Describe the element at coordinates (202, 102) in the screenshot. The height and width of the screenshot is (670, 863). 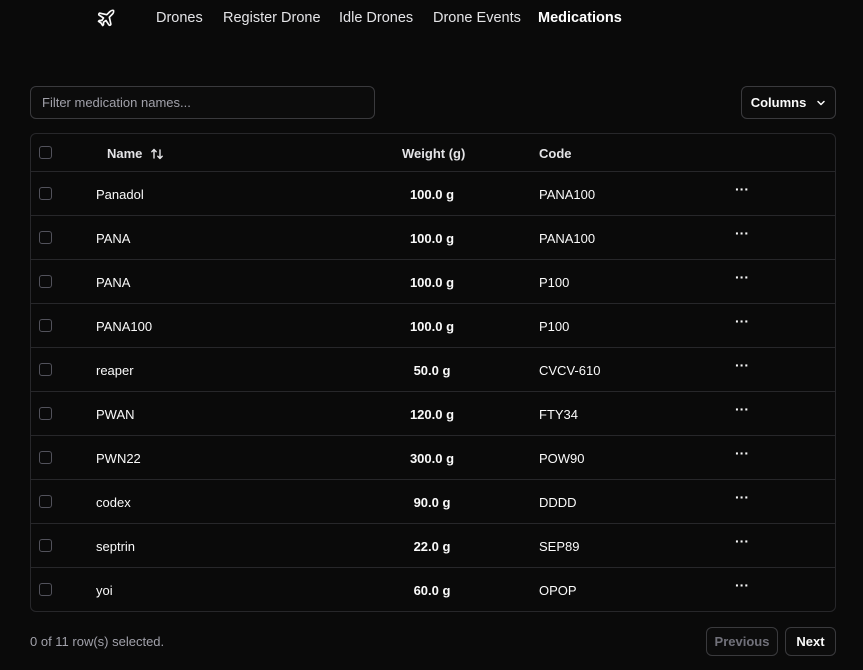
I see `filter-medication-input` at that location.